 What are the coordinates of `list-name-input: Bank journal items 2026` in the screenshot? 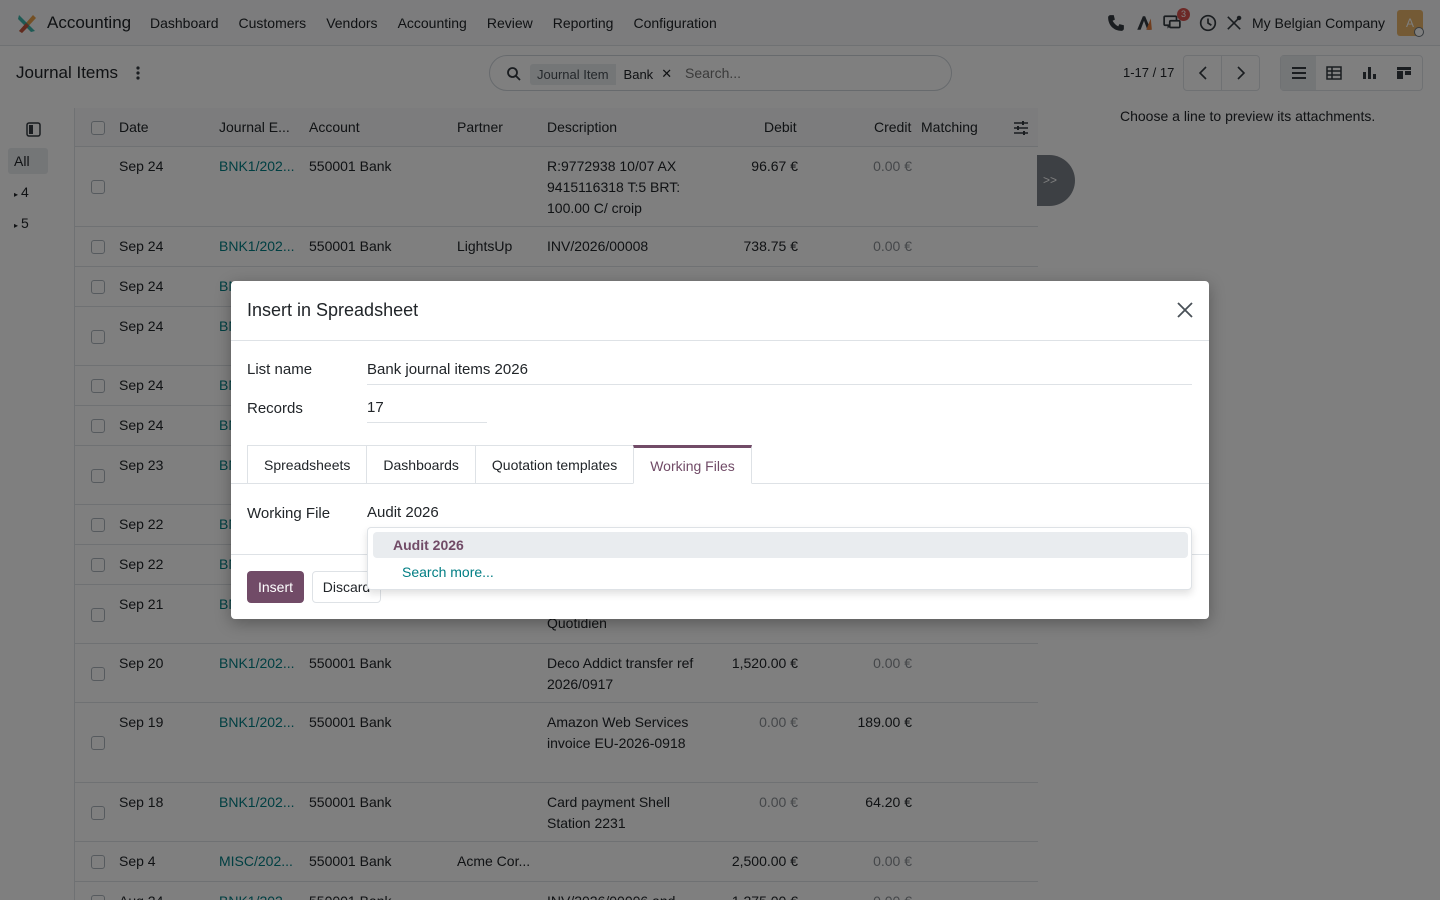 It's located at (779, 373).